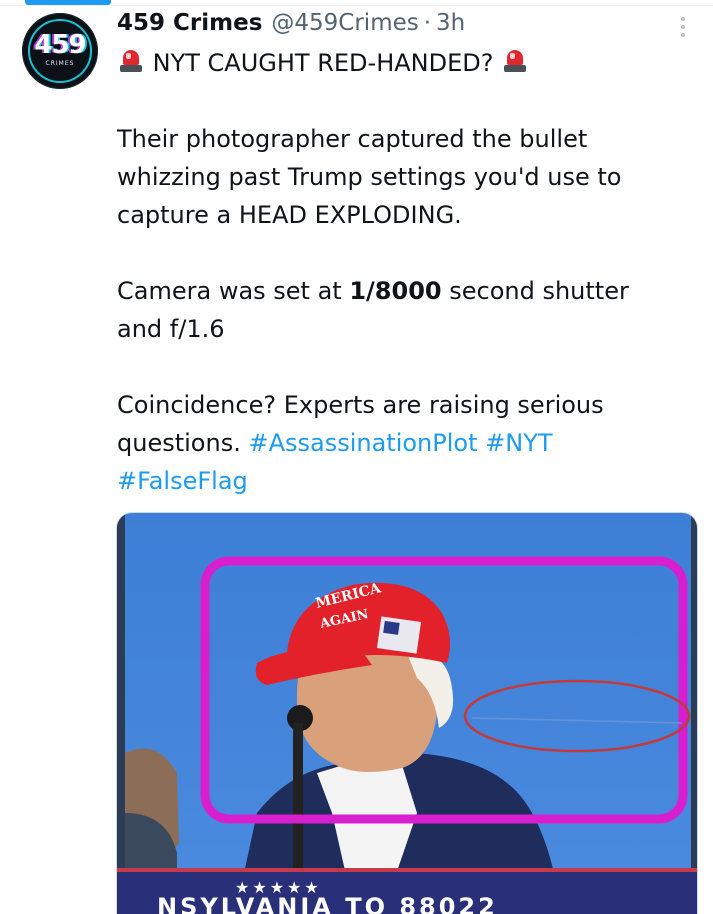 The width and height of the screenshot is (713, 914). I want to click on text-line: questions. #AssassinationPlot #NYT, so click(407, 443).